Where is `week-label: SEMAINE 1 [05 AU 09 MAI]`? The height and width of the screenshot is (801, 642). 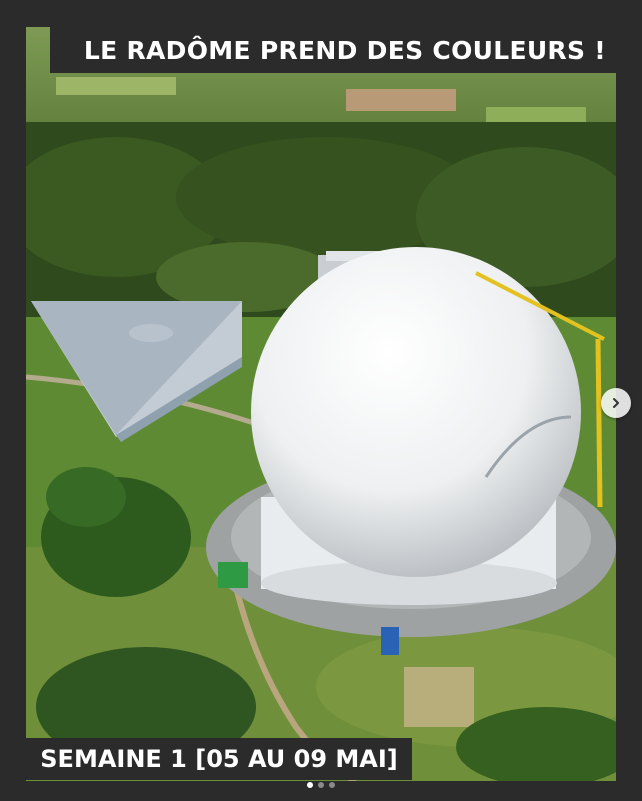 week-label: SEMAINE 1 [05 AU 09 MAI] is located at coordinates (219, 759).